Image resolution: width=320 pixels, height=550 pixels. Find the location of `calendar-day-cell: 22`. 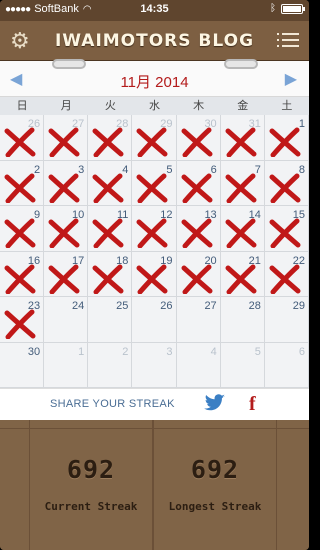

calendar-day-cell: 22 is located at coordinates (286, 274).